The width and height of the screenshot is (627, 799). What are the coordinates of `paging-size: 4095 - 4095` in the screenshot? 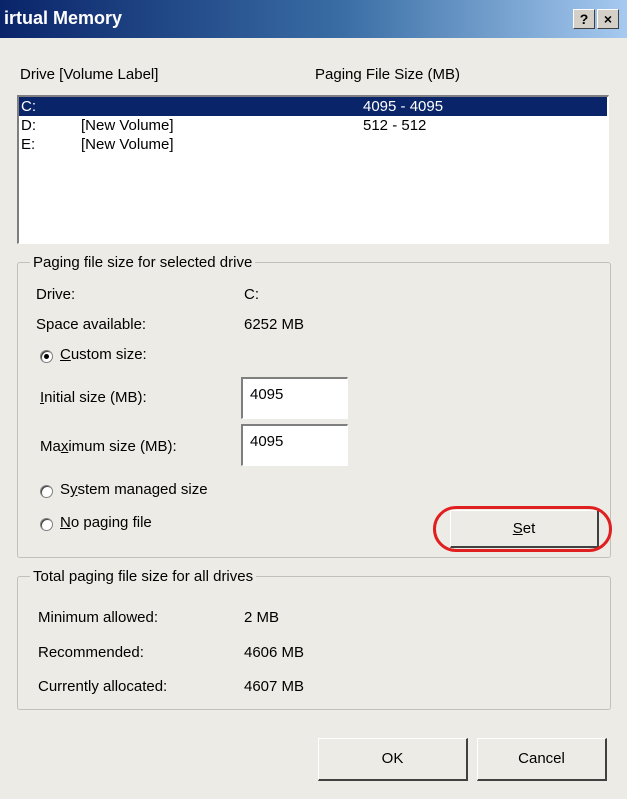 It's located at (403, 106).